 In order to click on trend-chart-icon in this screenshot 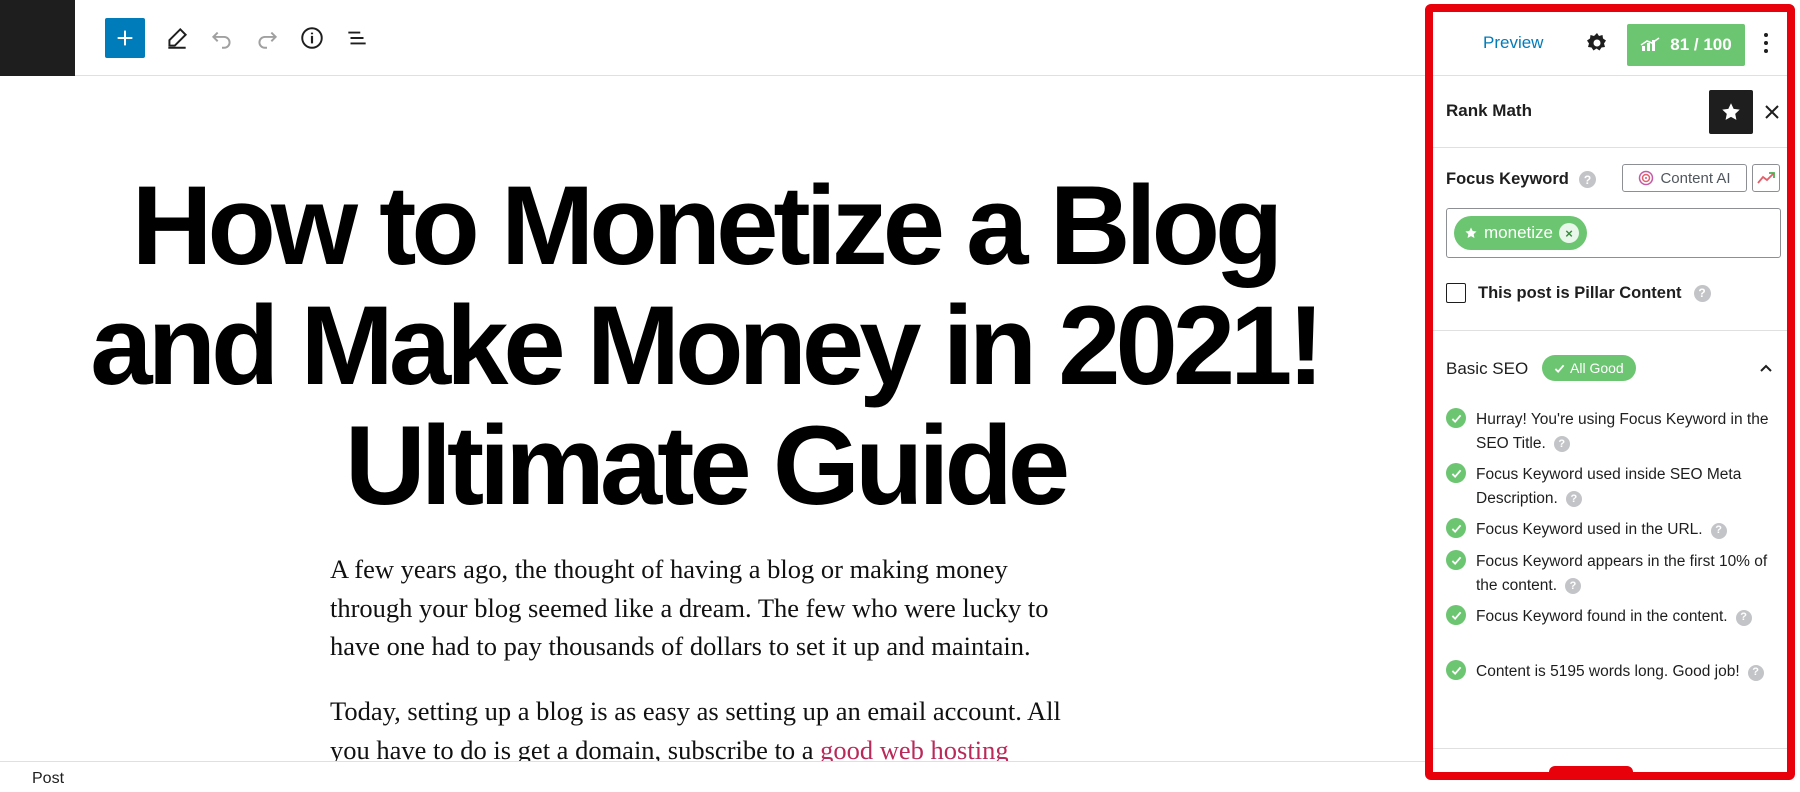, I will do `click(1766, 178)`.